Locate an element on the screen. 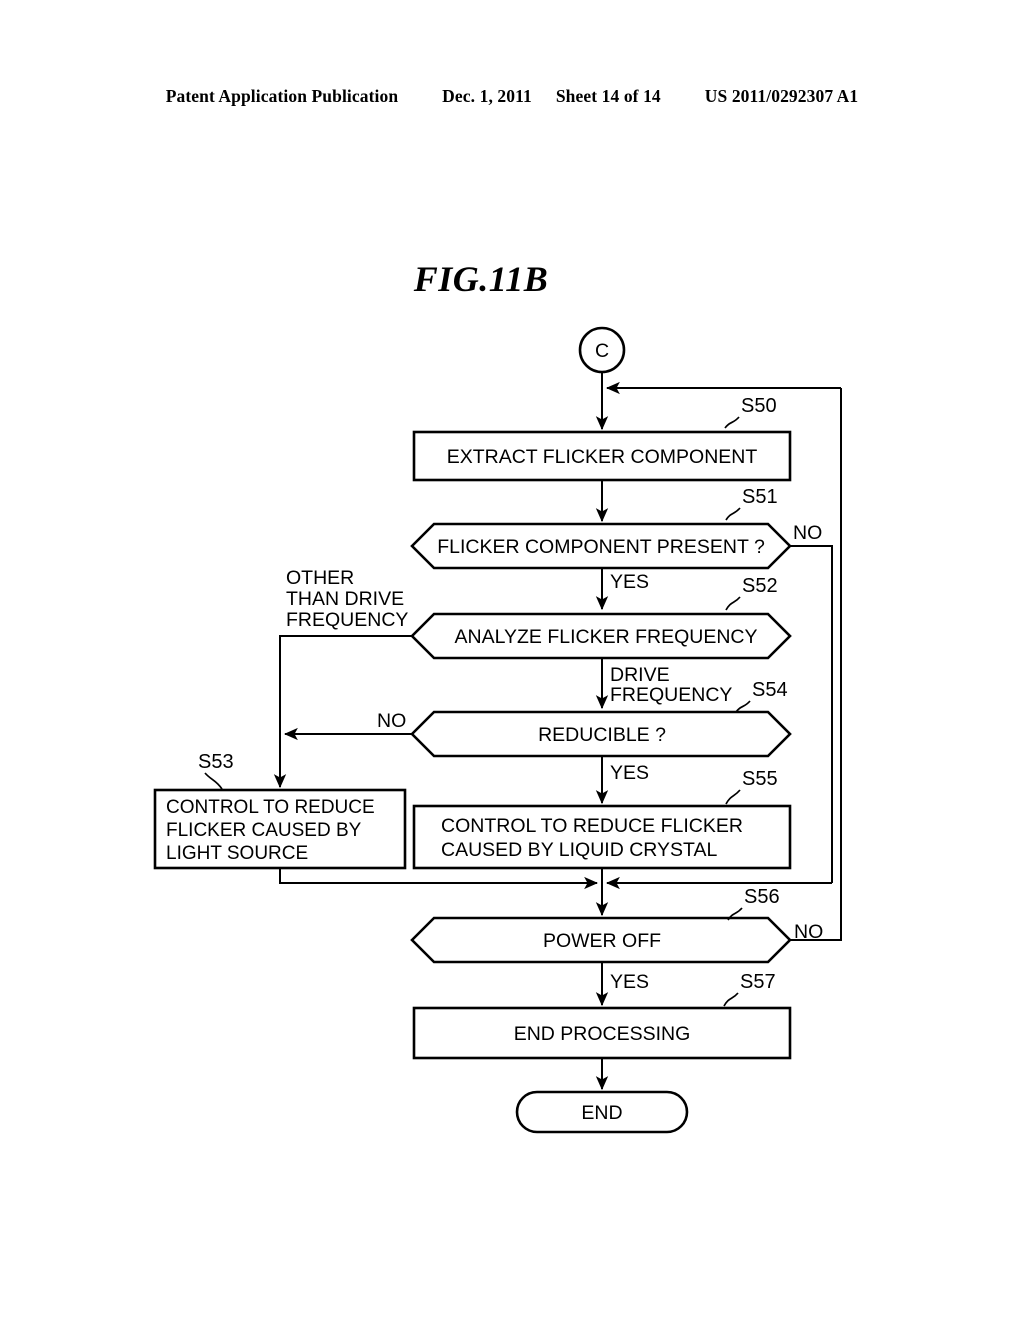  node-s55-text-line1: CONTROL TO REDUCE FLICKER is located at coordinates (592, 826).